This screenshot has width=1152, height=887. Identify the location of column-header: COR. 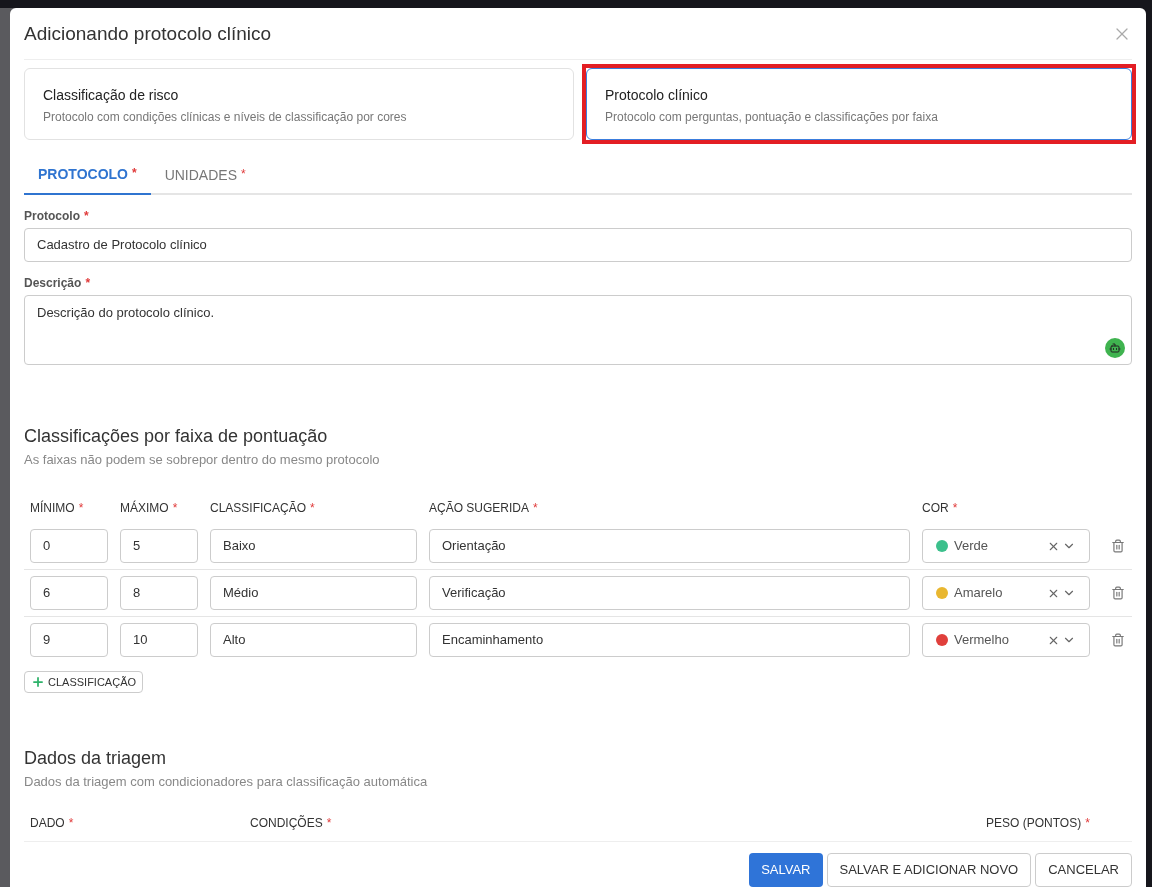
(935, 508).